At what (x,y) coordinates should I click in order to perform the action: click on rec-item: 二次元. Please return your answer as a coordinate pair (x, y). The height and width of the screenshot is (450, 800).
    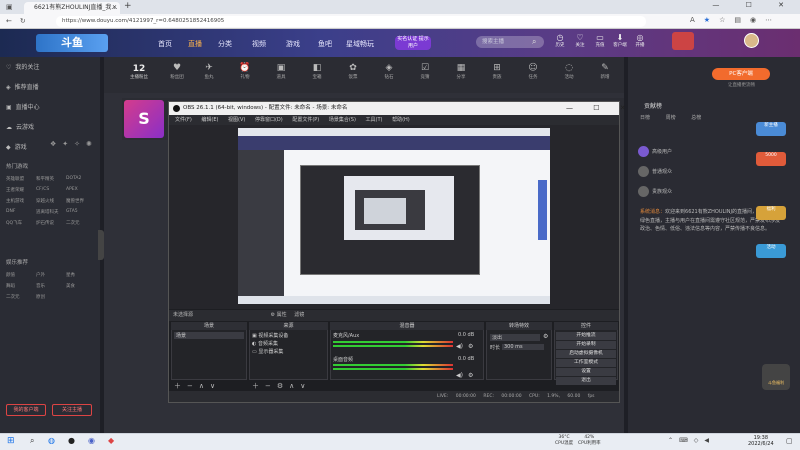
    Looking at the image, I should click on (21, 297).